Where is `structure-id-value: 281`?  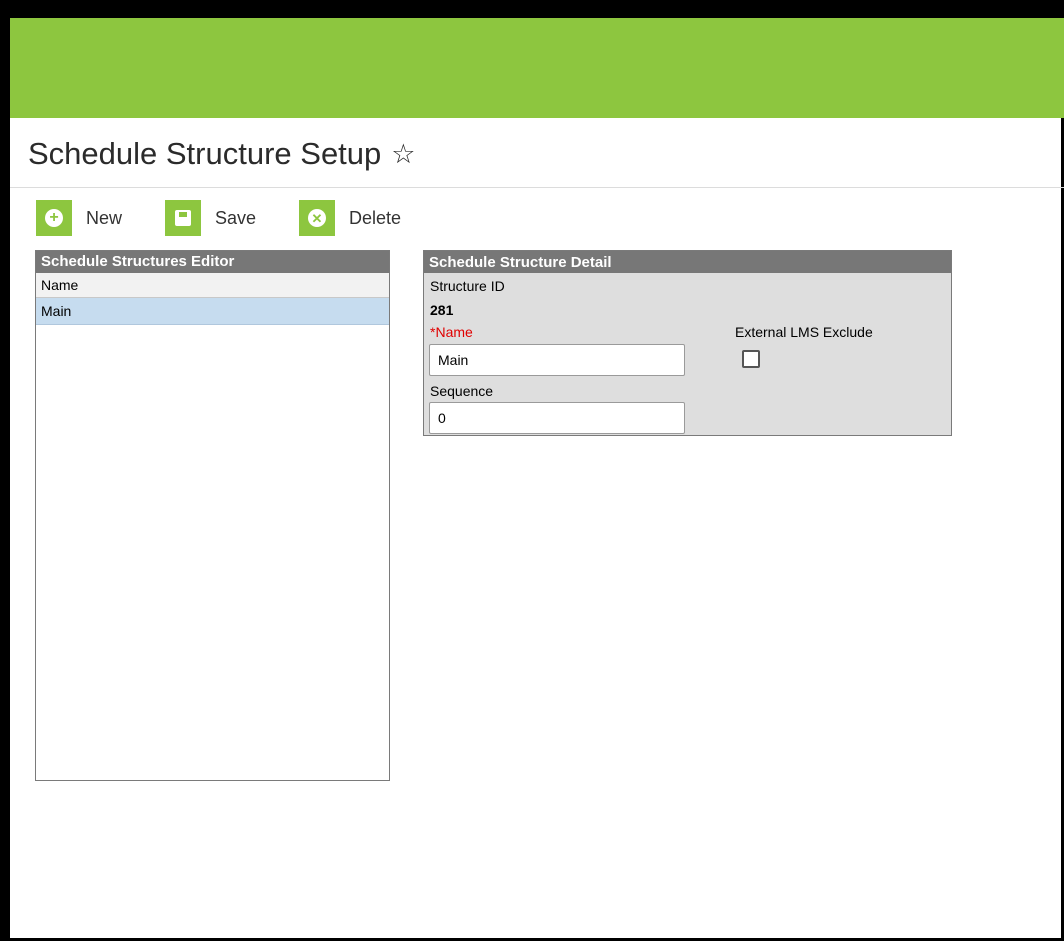 structure-id-value: 281 is located at coordinates (442, 310).